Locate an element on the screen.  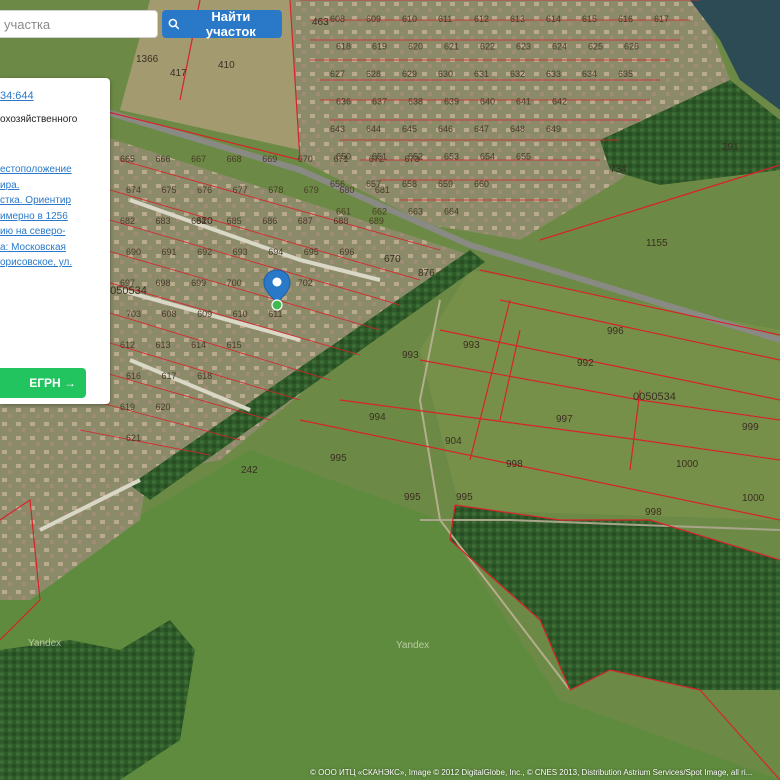
parcel-number: 641 is located at coordinates (523, 102).